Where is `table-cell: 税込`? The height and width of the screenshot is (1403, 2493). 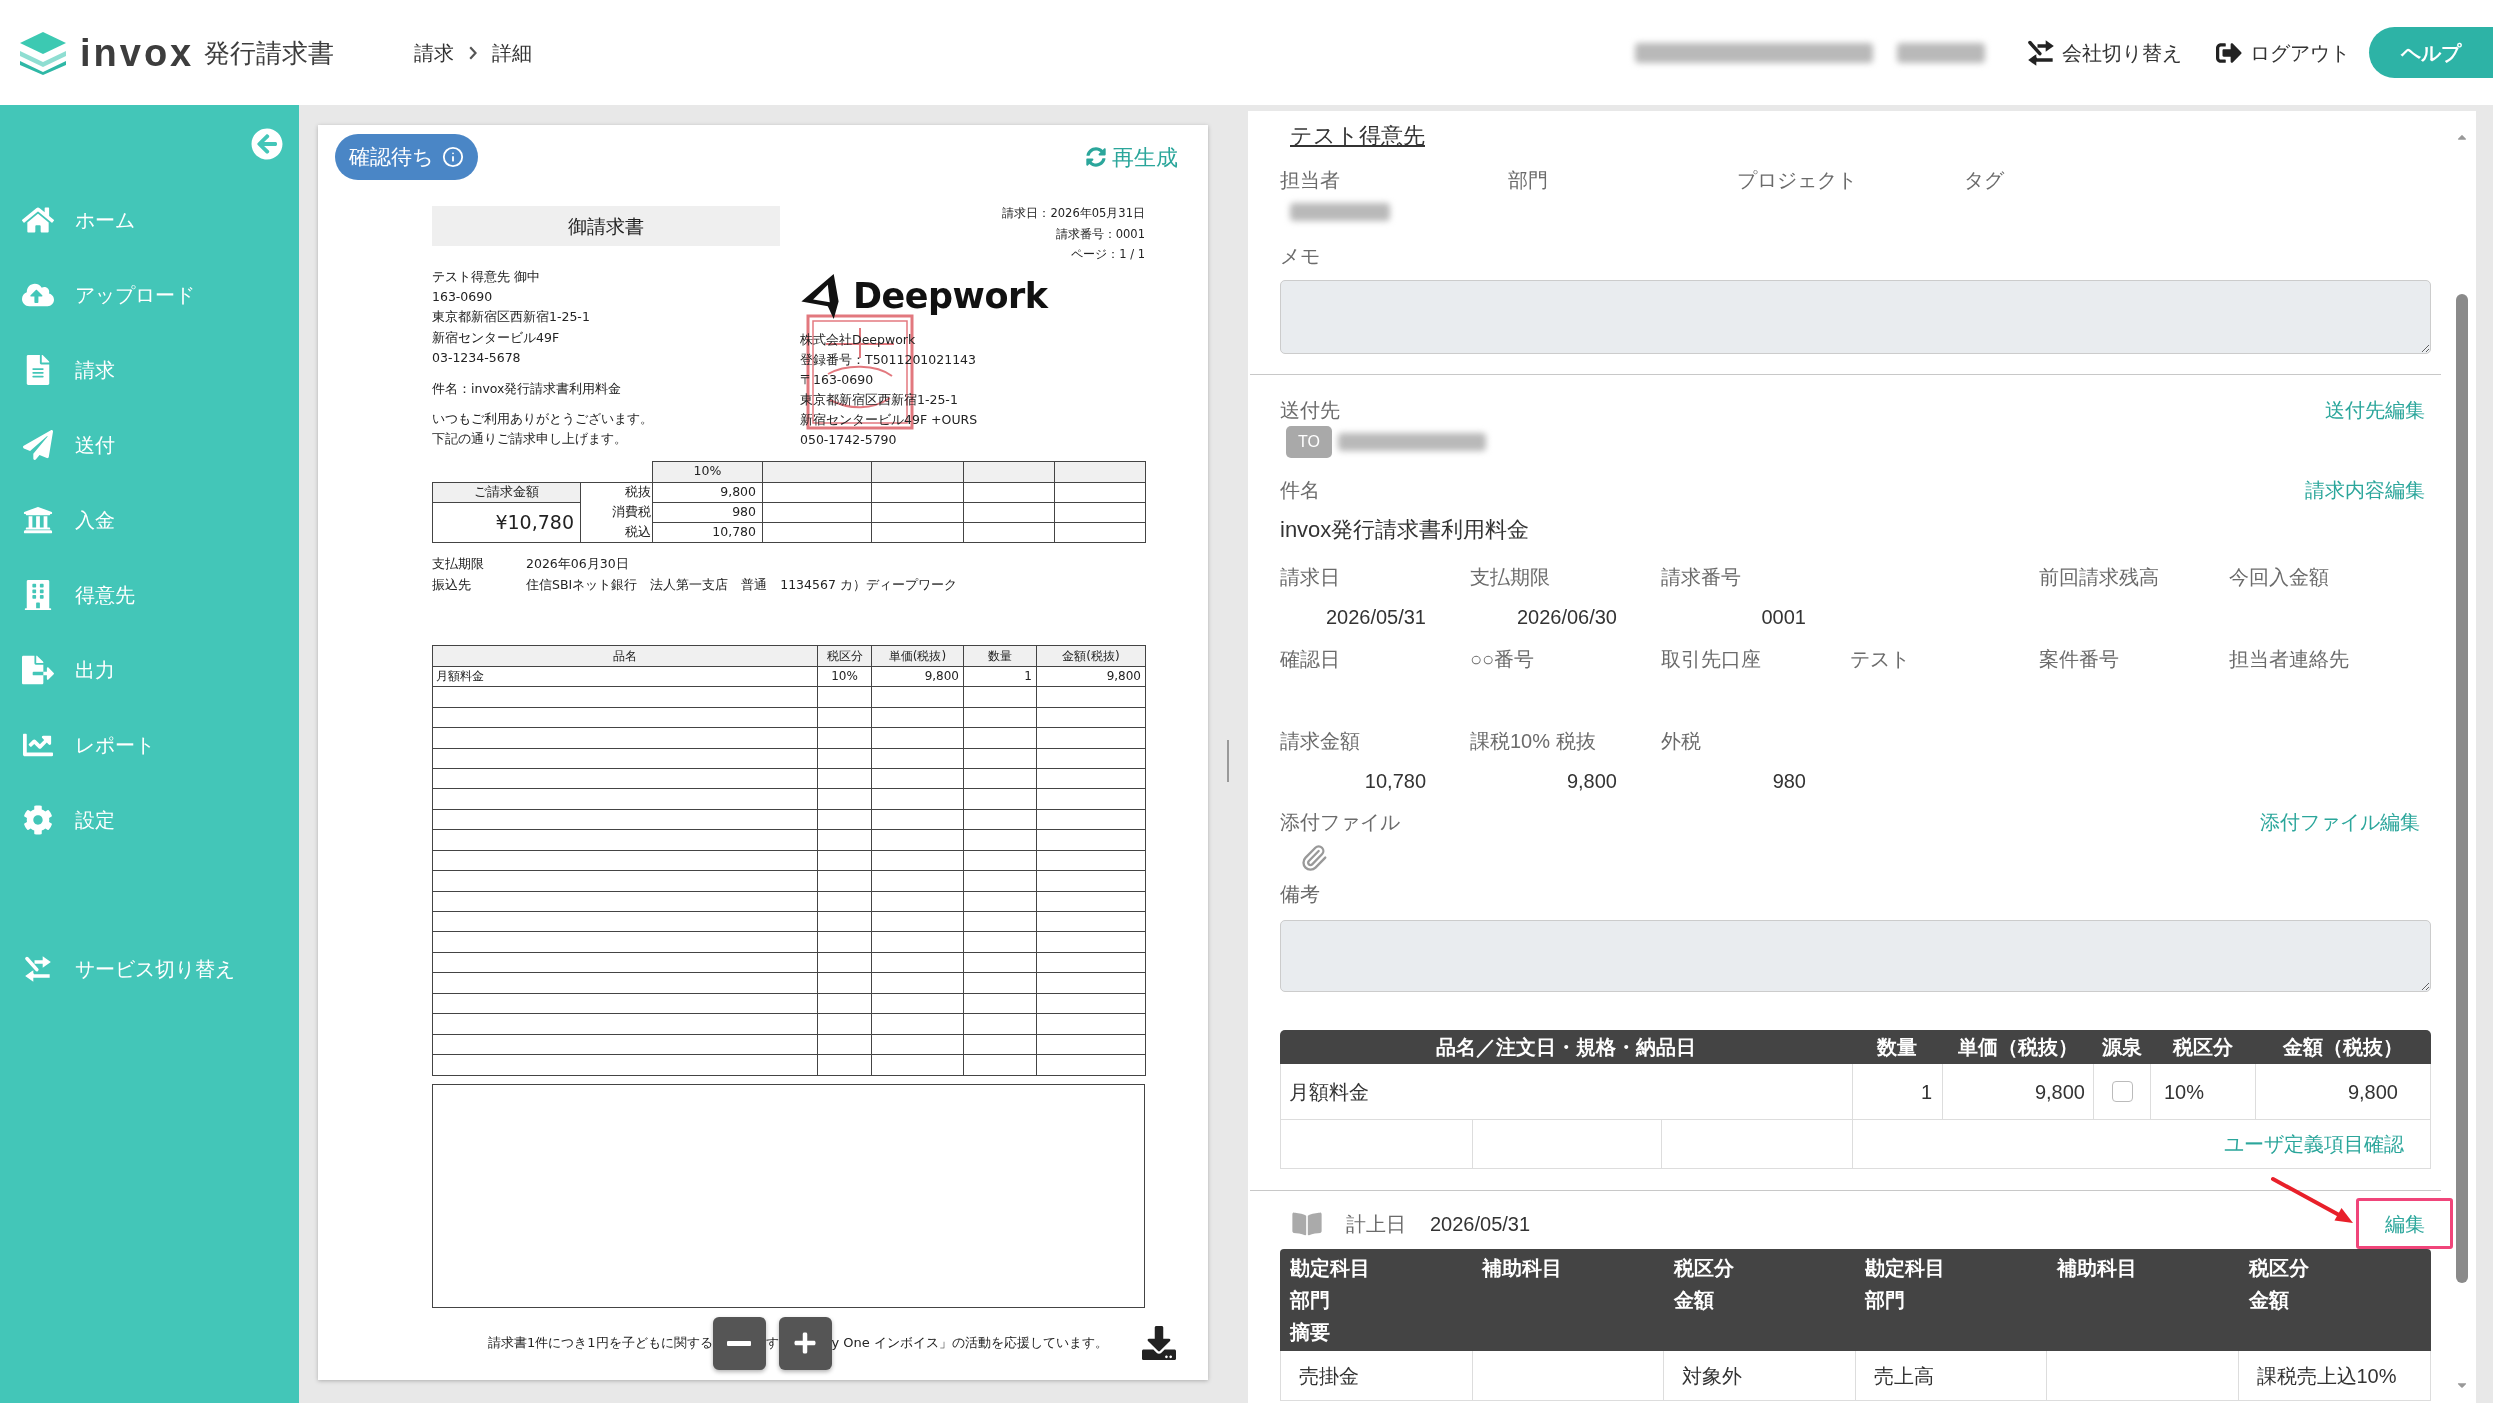
table-cell: 税込 is located at coordinates (616, 532).